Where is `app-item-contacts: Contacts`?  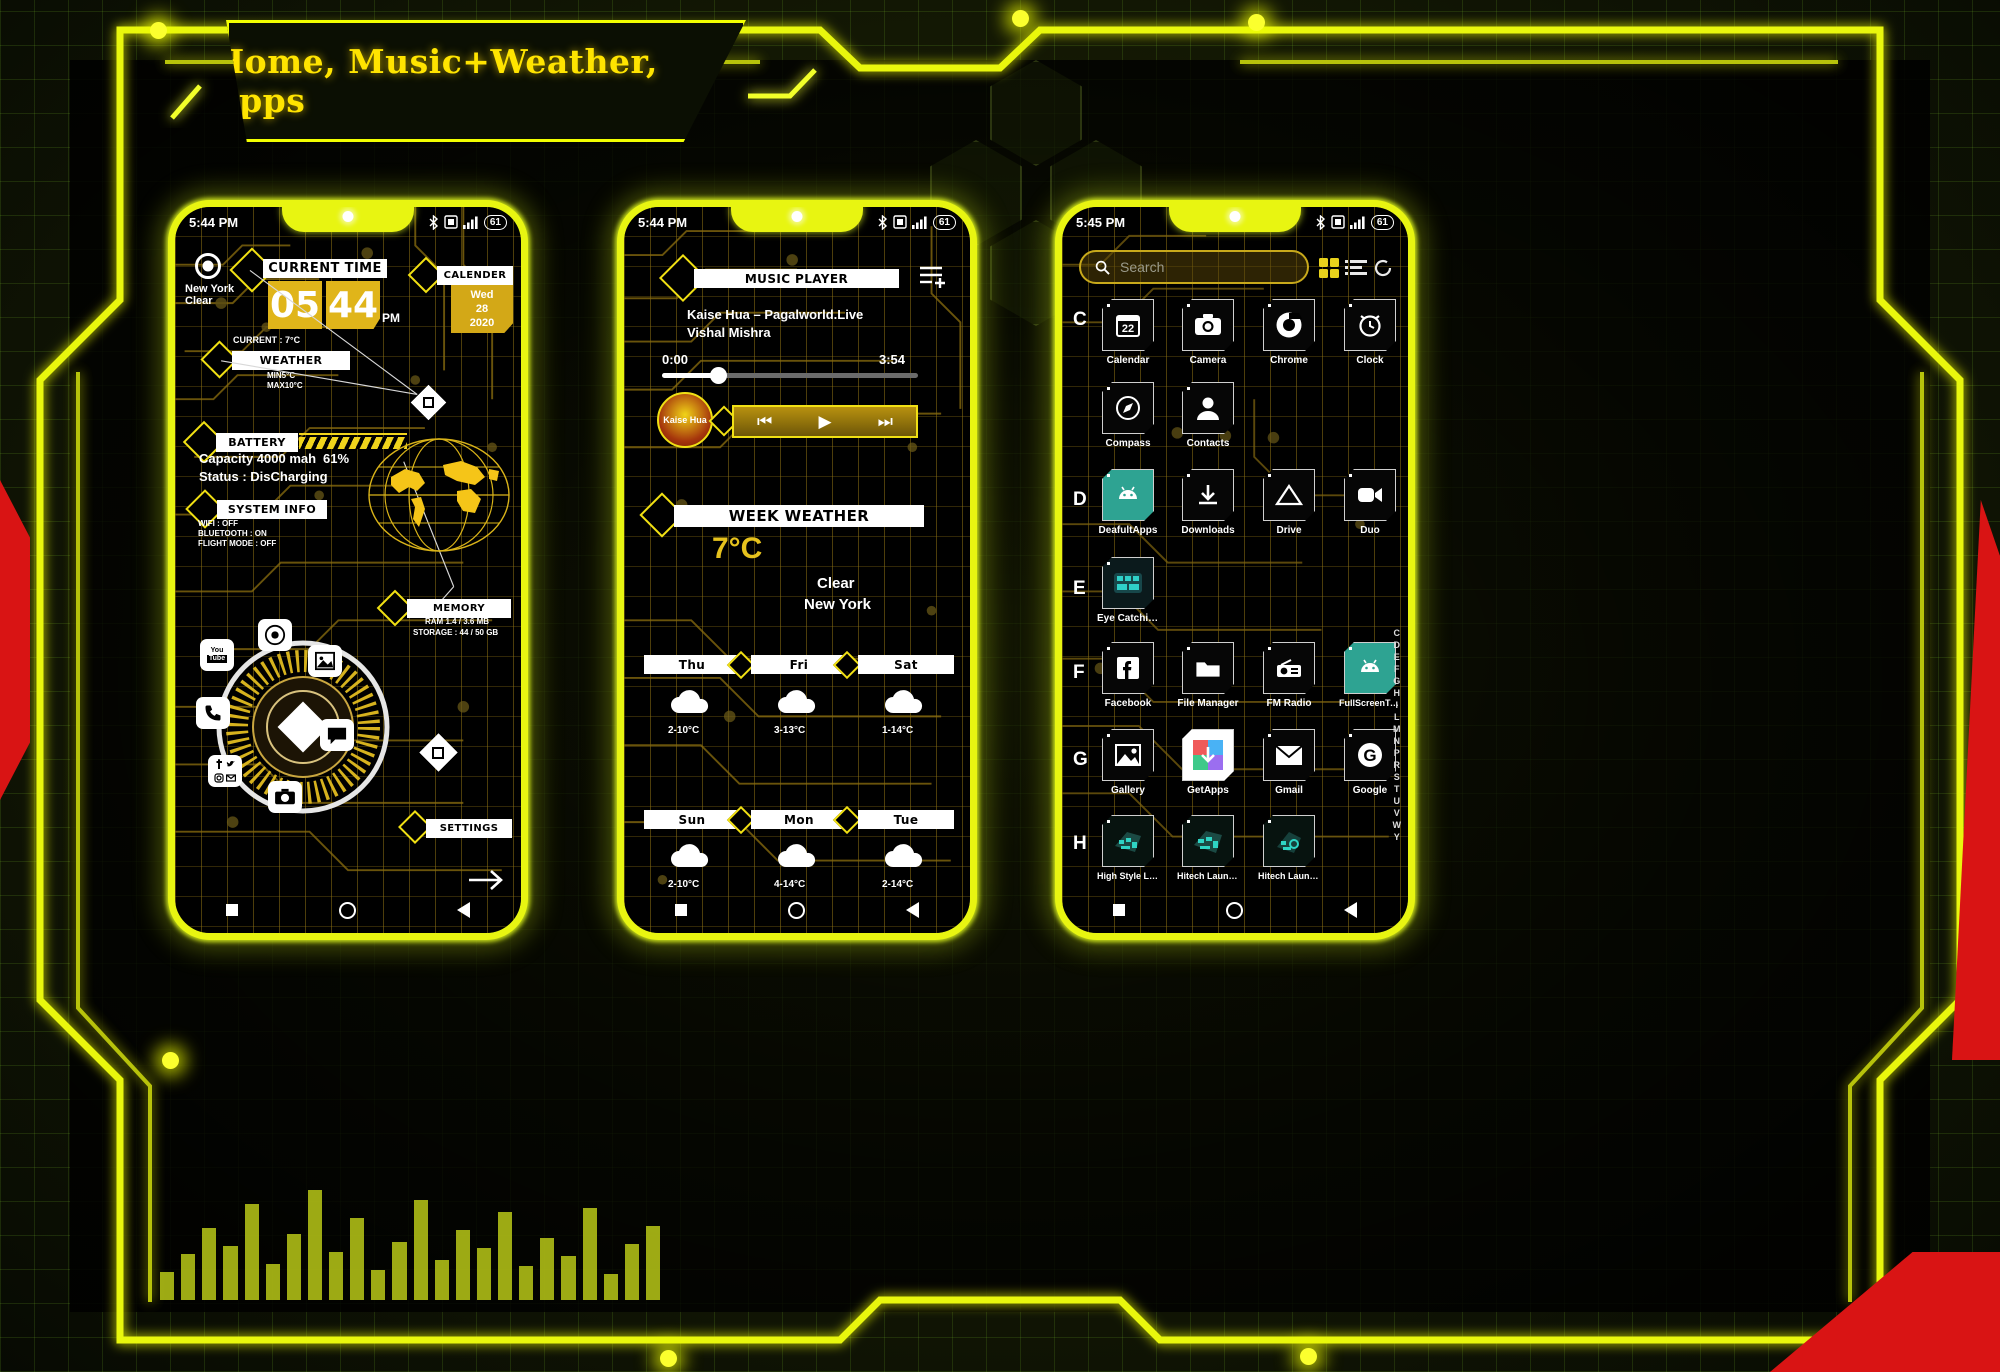 app-item-contacts: Contacts is located at coordinates (1208, 415).